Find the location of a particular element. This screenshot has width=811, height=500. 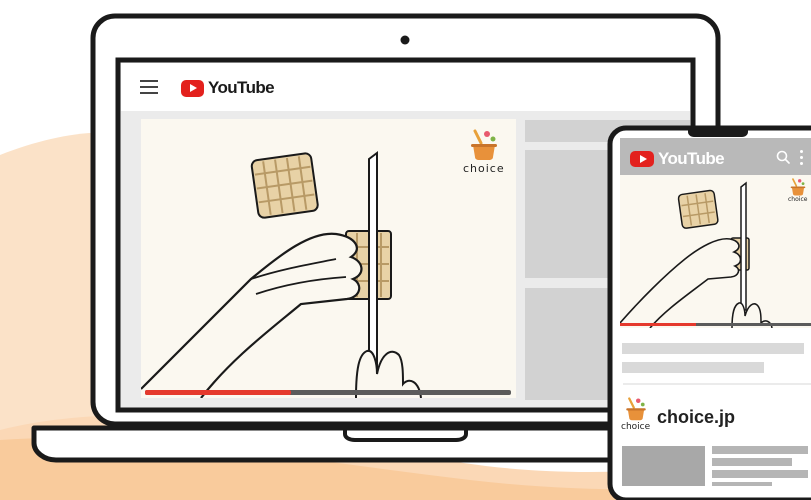

channel-name: choice.jp is located at coordinates (696, 417).